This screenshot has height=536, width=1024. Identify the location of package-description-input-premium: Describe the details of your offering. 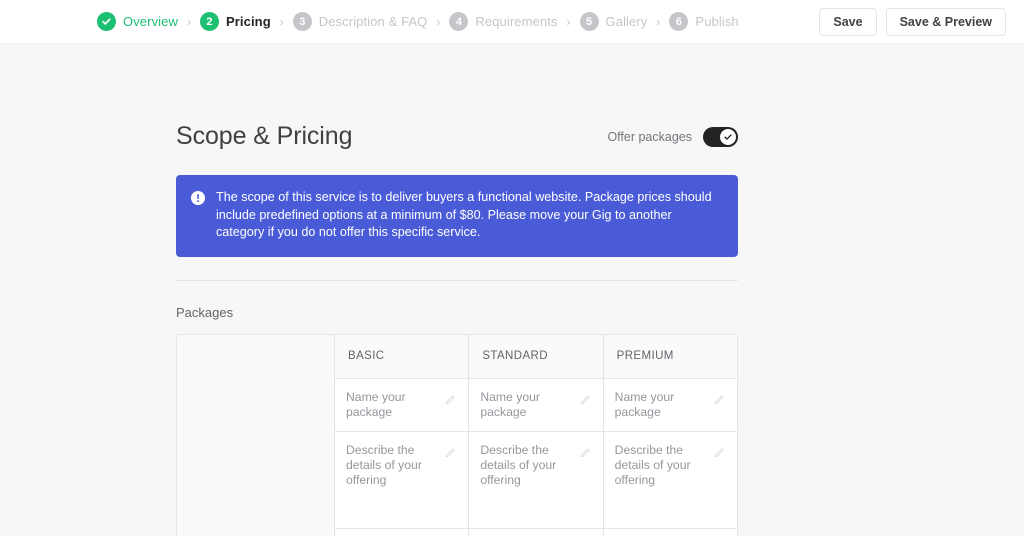
(670, 480).